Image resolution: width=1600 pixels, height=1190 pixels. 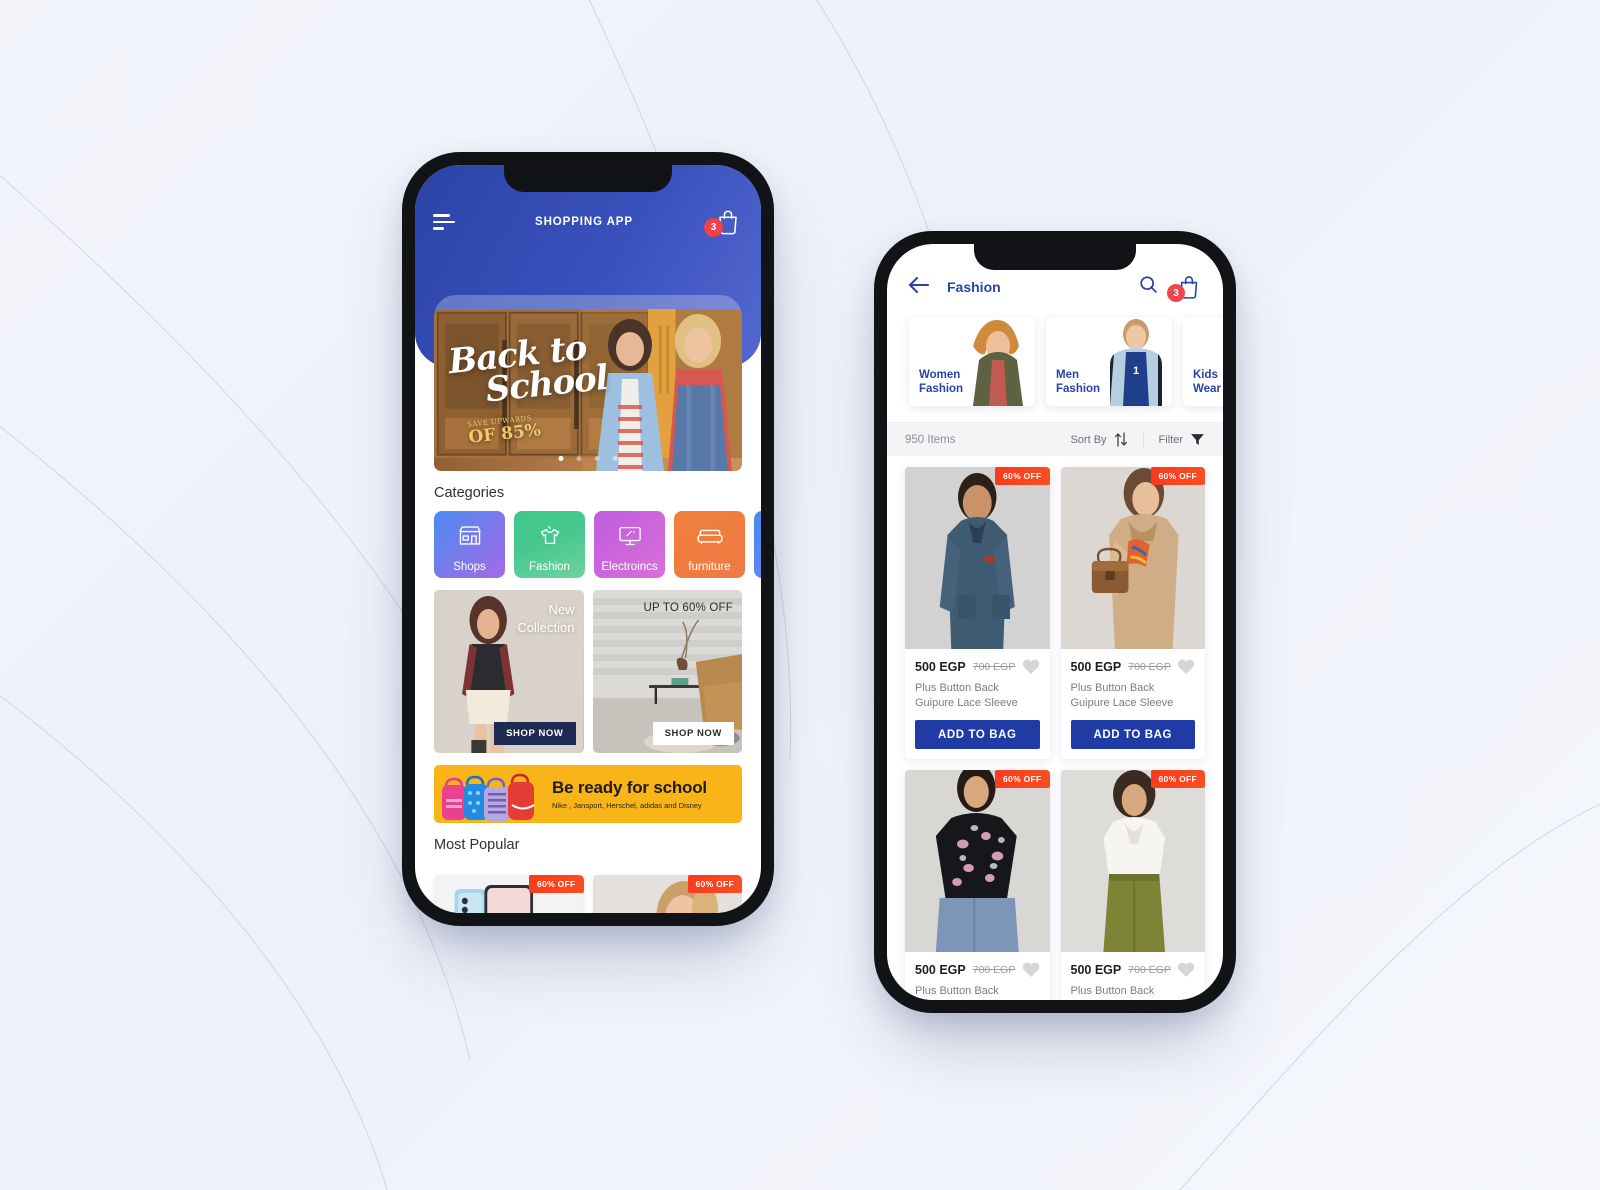 What do you see at coordinates (1120, 439) in the screenshot?
I see `sort-arrows-icon` at bounding box center [1120, 439].